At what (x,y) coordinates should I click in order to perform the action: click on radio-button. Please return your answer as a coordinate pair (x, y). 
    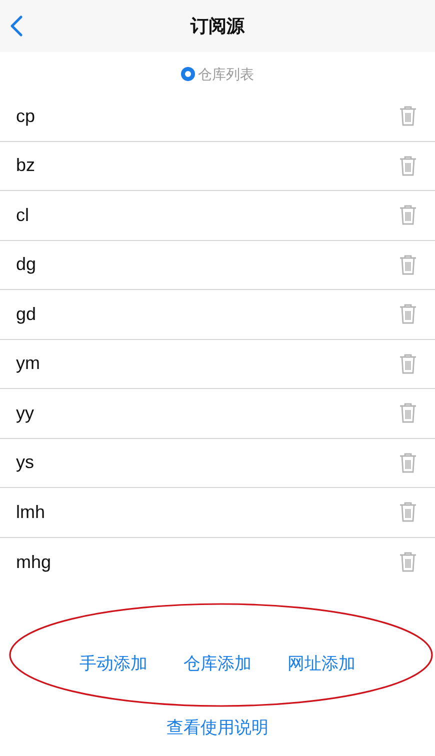
    Looking at the image, I should click on (188, 74).